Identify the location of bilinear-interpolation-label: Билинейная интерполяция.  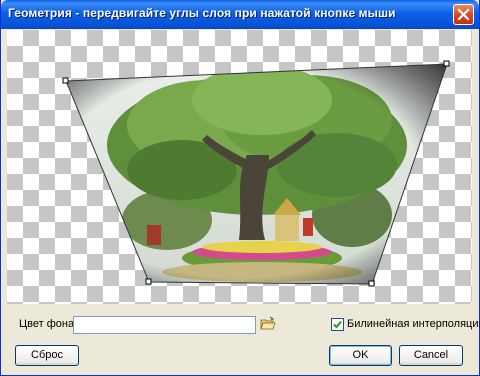
(413, 324).